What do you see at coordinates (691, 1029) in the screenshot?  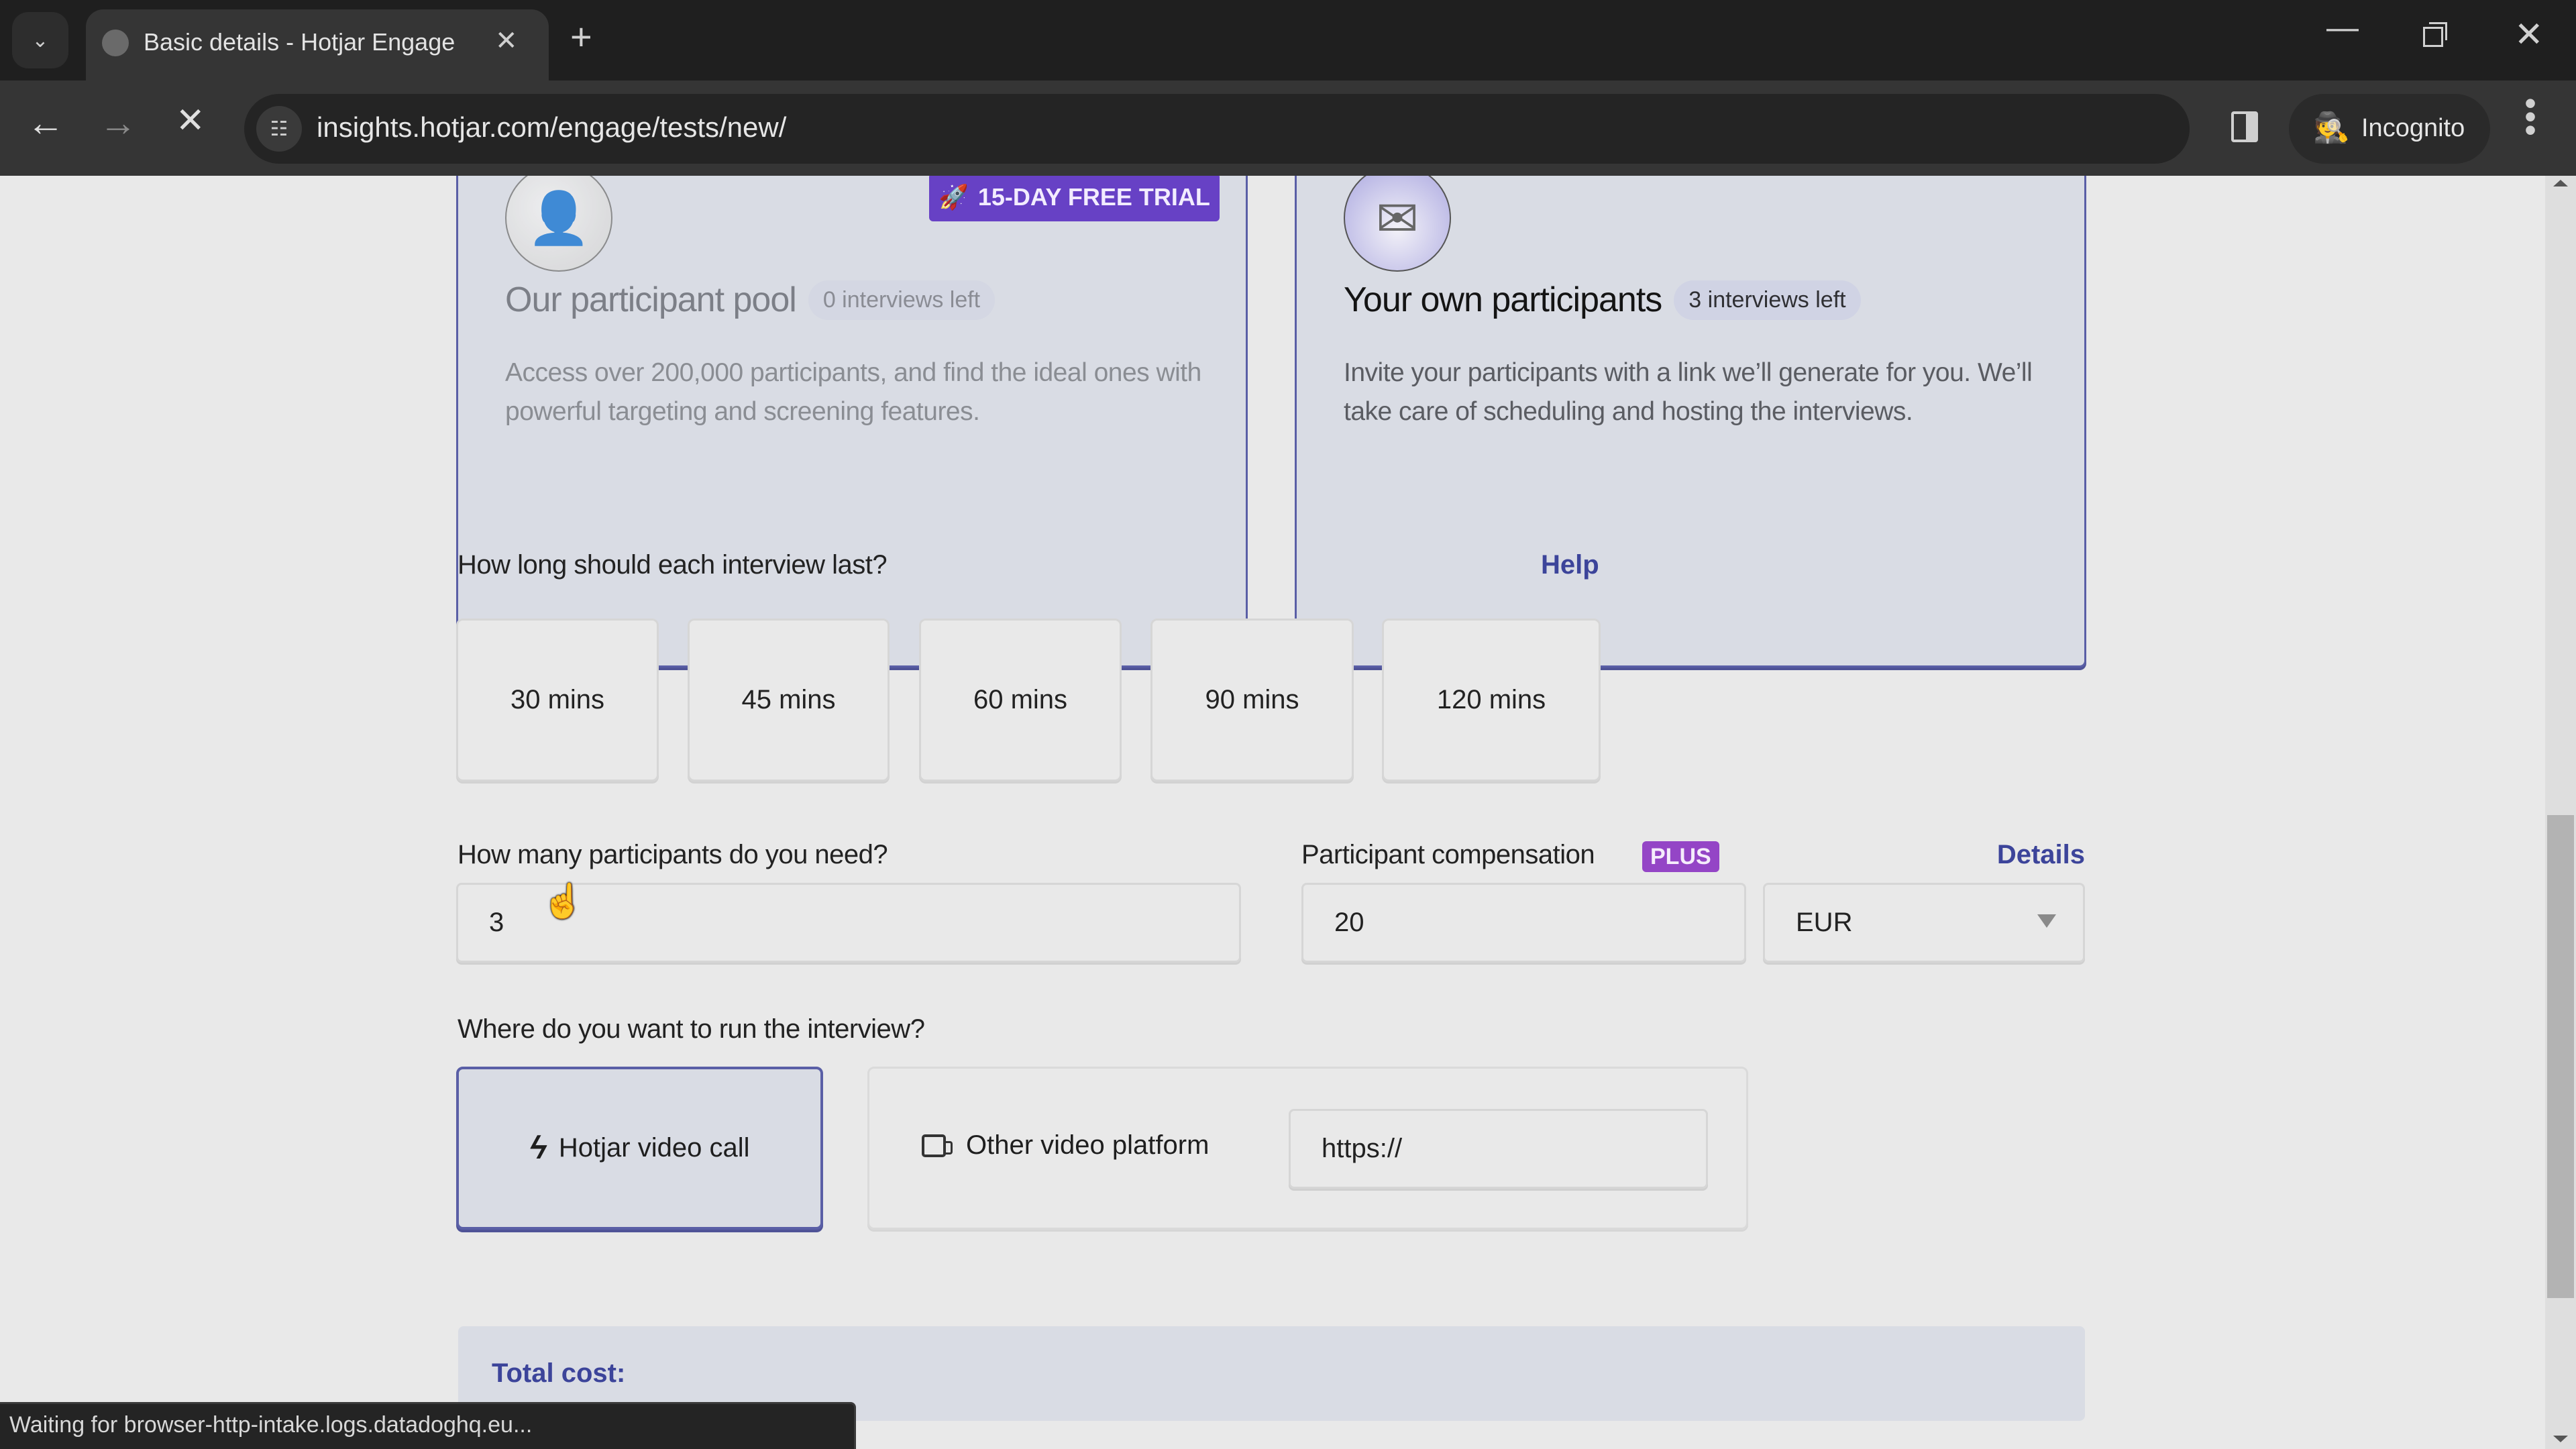 I see `location-label: Where do you want to run the interview?` at bounding box center [691, 1029].